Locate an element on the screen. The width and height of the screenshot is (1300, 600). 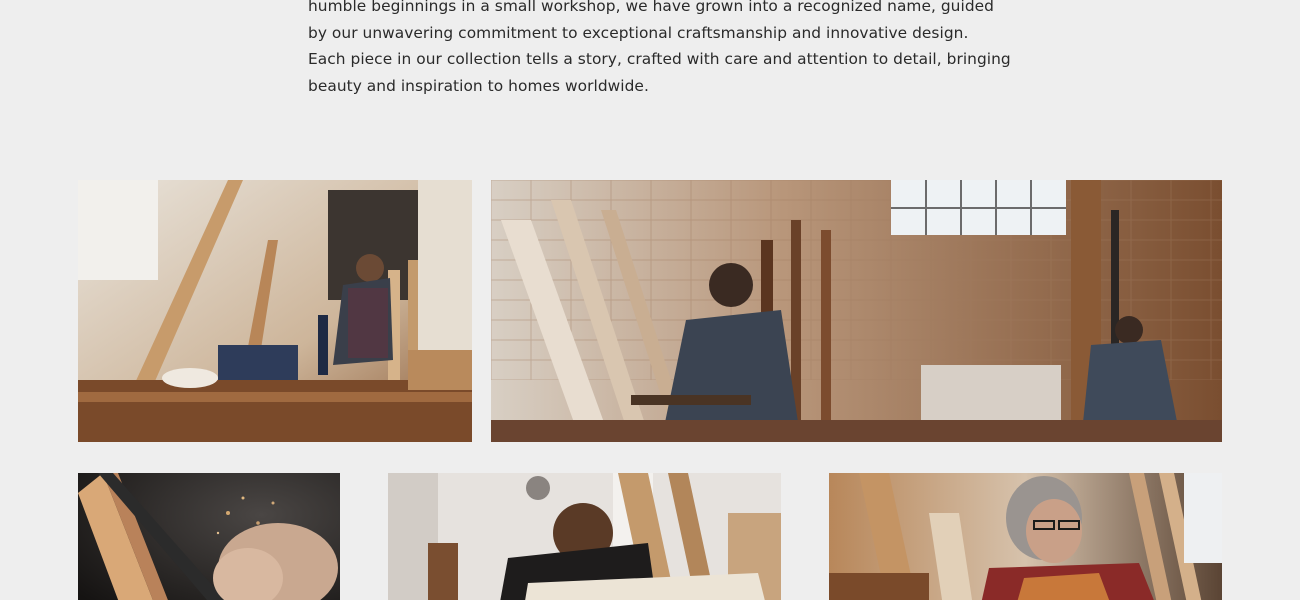
gallery-image-hands-carving is located at coordinates (209, 536).